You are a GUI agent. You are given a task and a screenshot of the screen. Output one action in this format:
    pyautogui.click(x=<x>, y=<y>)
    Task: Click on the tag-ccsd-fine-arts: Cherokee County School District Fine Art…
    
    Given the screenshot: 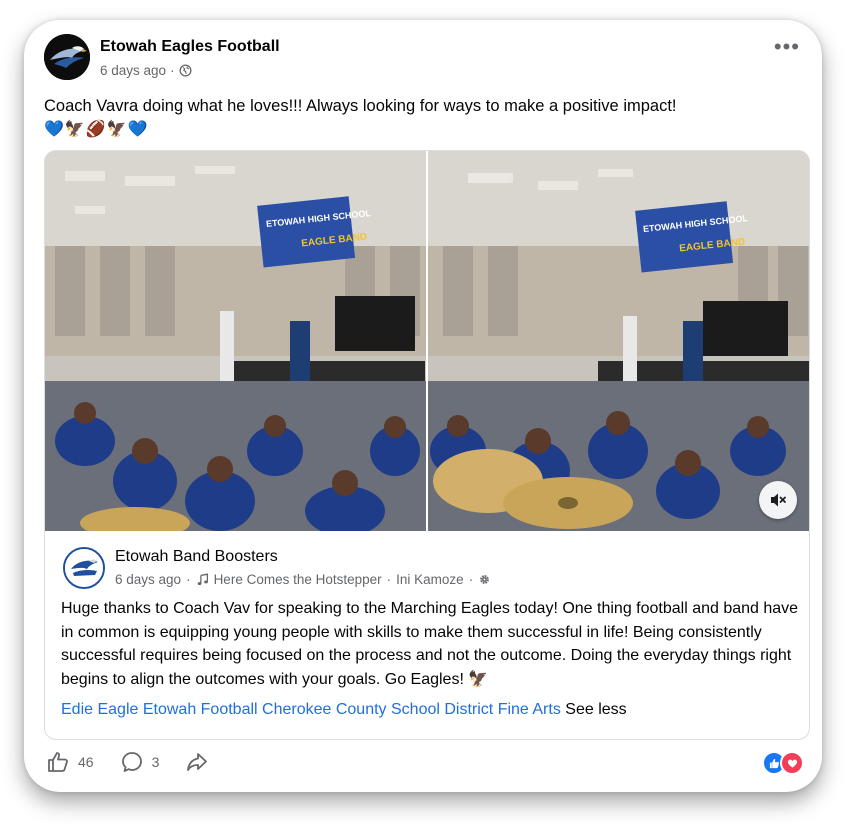 What is the action you would take?
    pyautogui.click(x=411, y=709)
    